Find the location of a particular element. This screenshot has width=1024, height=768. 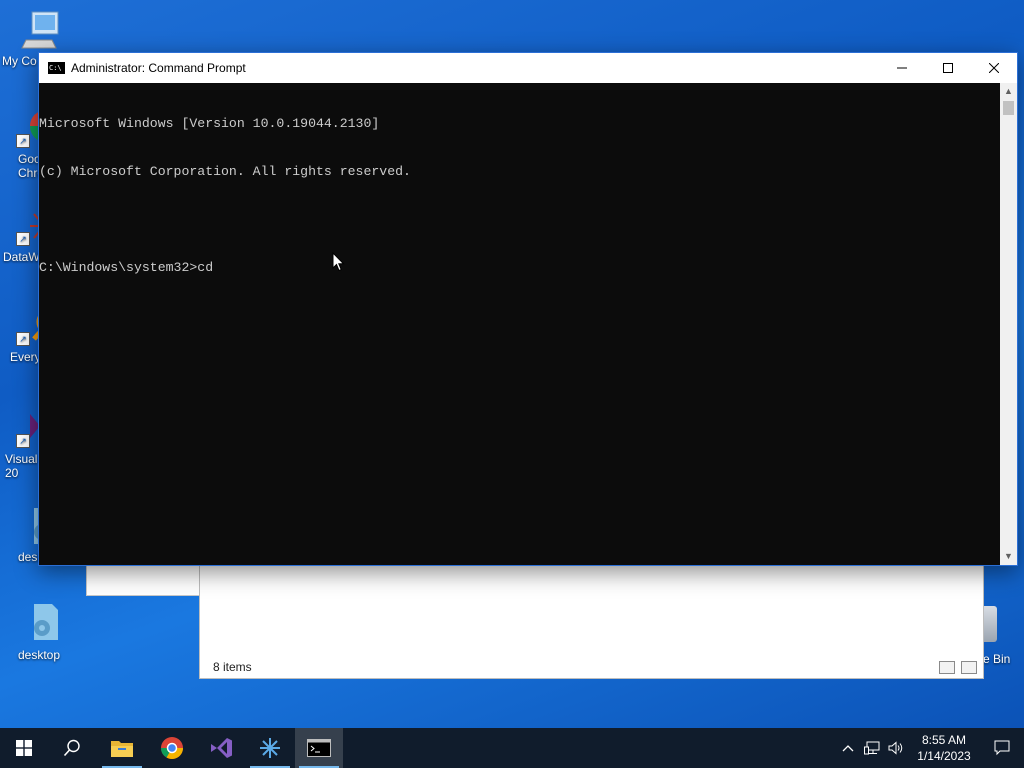

cmd-icon is located at coordinates (319, 748).